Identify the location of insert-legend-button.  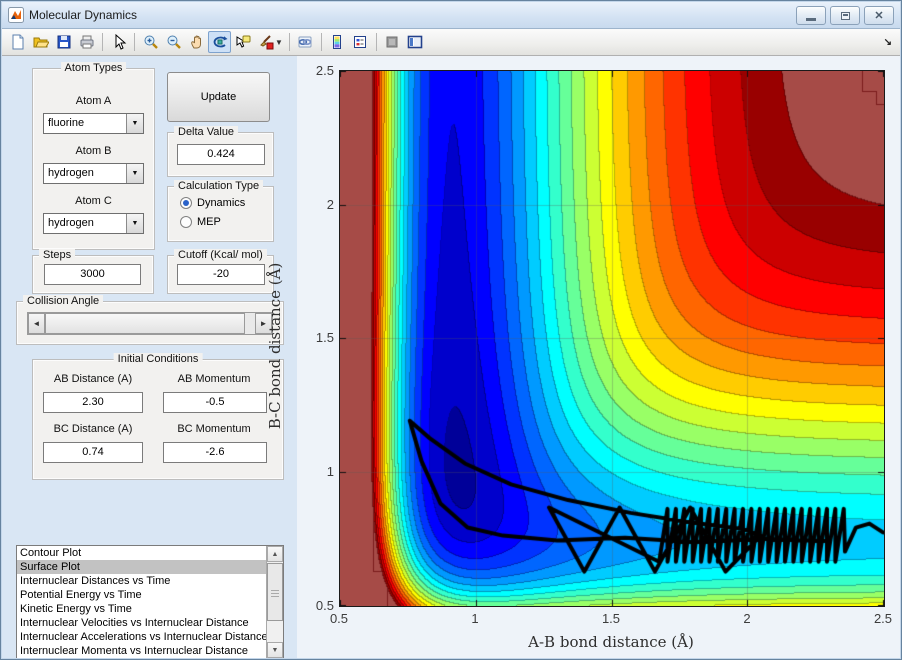
(360, 42).